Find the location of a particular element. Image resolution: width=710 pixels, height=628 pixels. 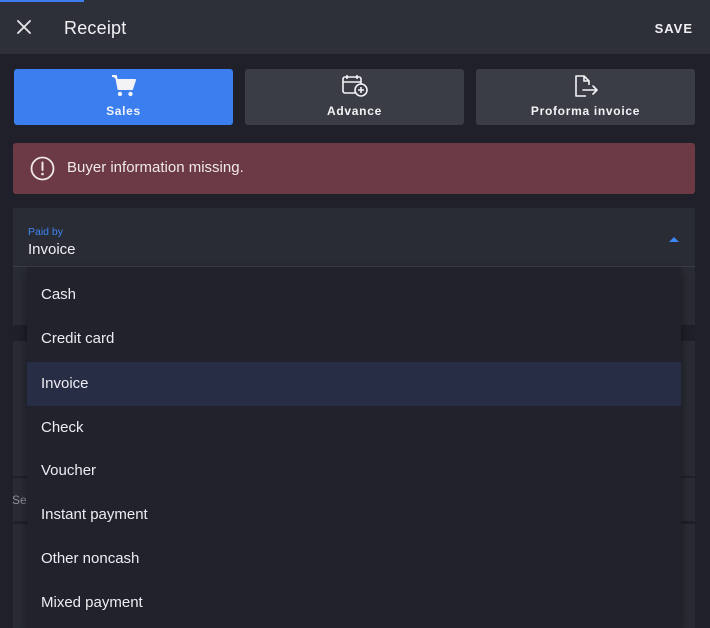

dropdown-option-mixed-payment: Mixed payment is located at coordinates (354, 603).